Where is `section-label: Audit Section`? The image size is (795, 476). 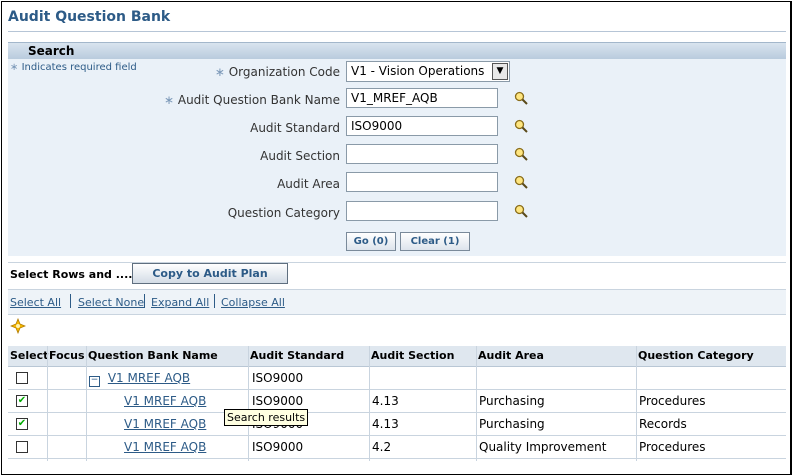 section-label: Audit Section is located at coordinates (300, 156).